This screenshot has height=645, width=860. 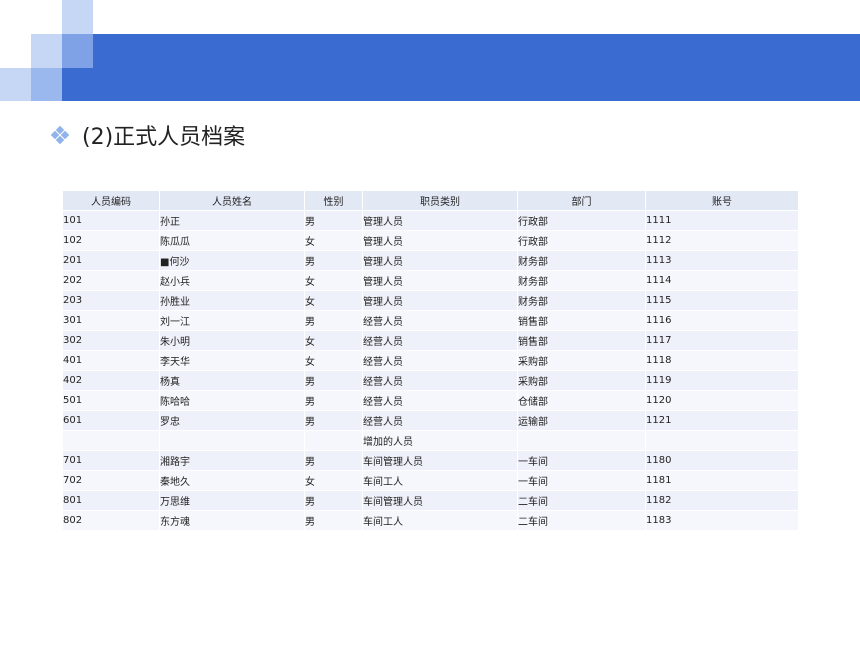 I want to click on table-row: 101 孙正男管理人员 行政部 1111, so click(x=430, y=220).